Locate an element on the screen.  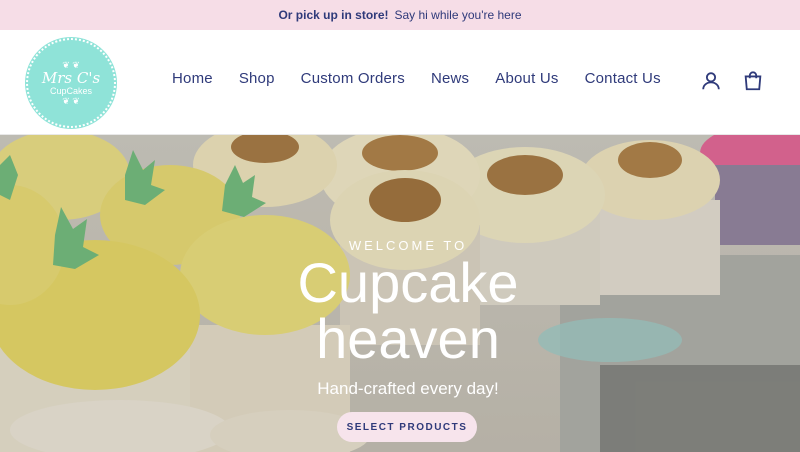
hero-tagline: Hand-crafted every day! is located at coordinates (408, 388).